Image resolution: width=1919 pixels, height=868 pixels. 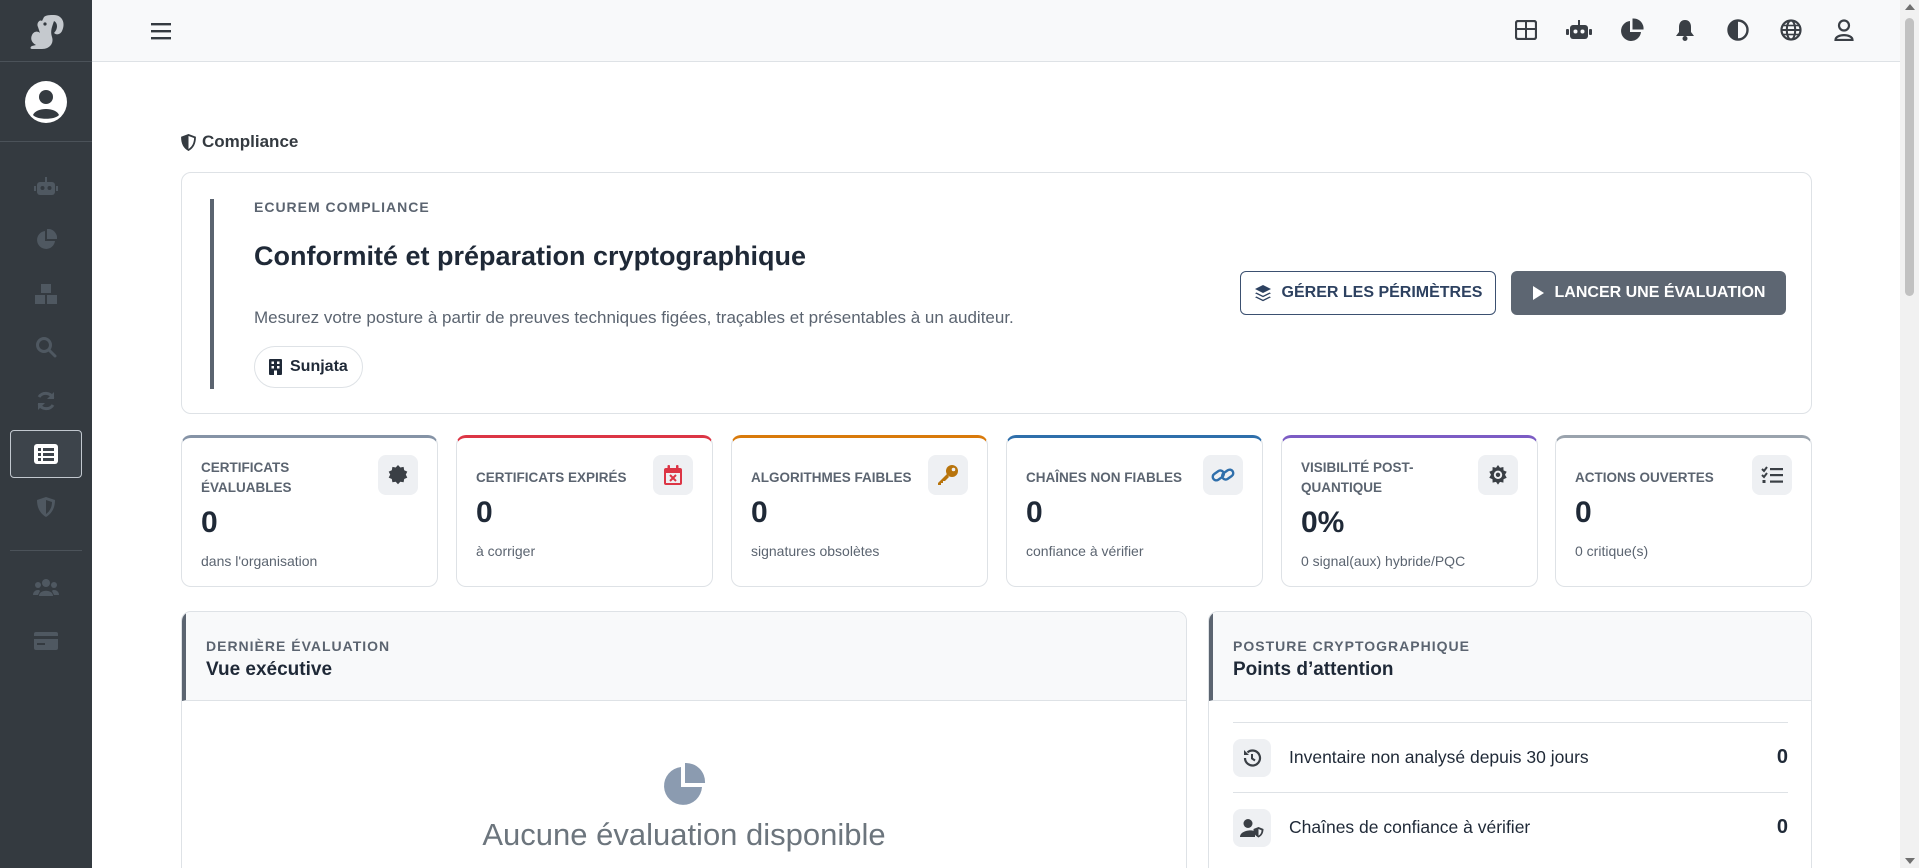 What do you see at coordinates (1660, 292) in the screenshot?
I see `launch-assessment-label: LANCER UNE ÉVALUATION` at bounding box center [1660, 292].